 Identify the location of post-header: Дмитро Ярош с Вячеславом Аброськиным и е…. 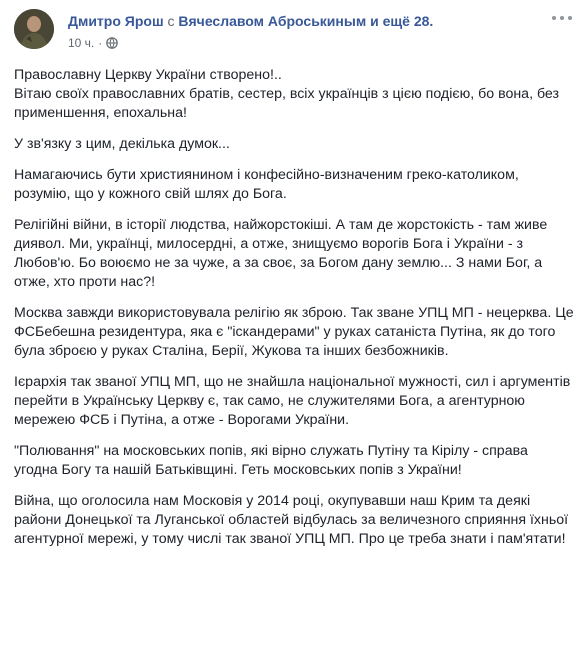
(294, 34).